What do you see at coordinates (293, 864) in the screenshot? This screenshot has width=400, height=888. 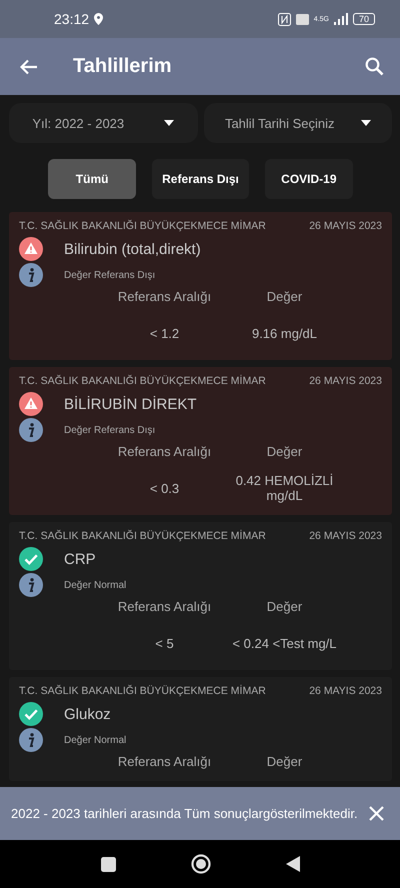 I see `back-icon` at bounding box center [293, 864].